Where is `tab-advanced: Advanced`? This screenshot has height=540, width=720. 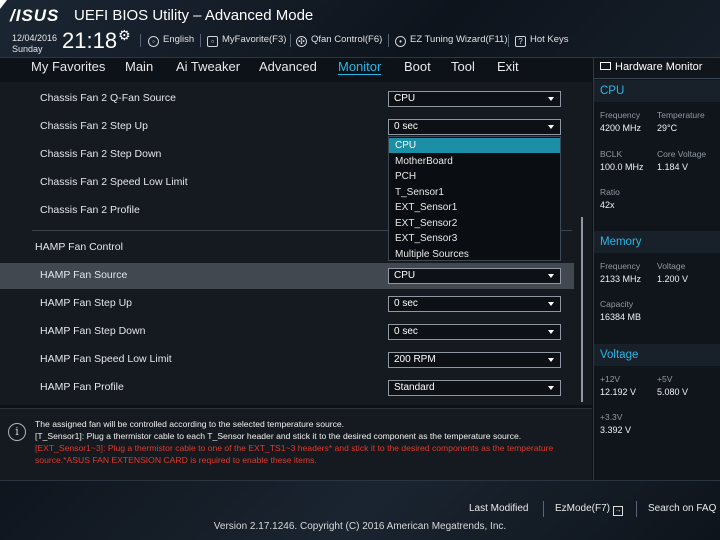 tab-advanced: Advanced is located at coordinates (288, 66).